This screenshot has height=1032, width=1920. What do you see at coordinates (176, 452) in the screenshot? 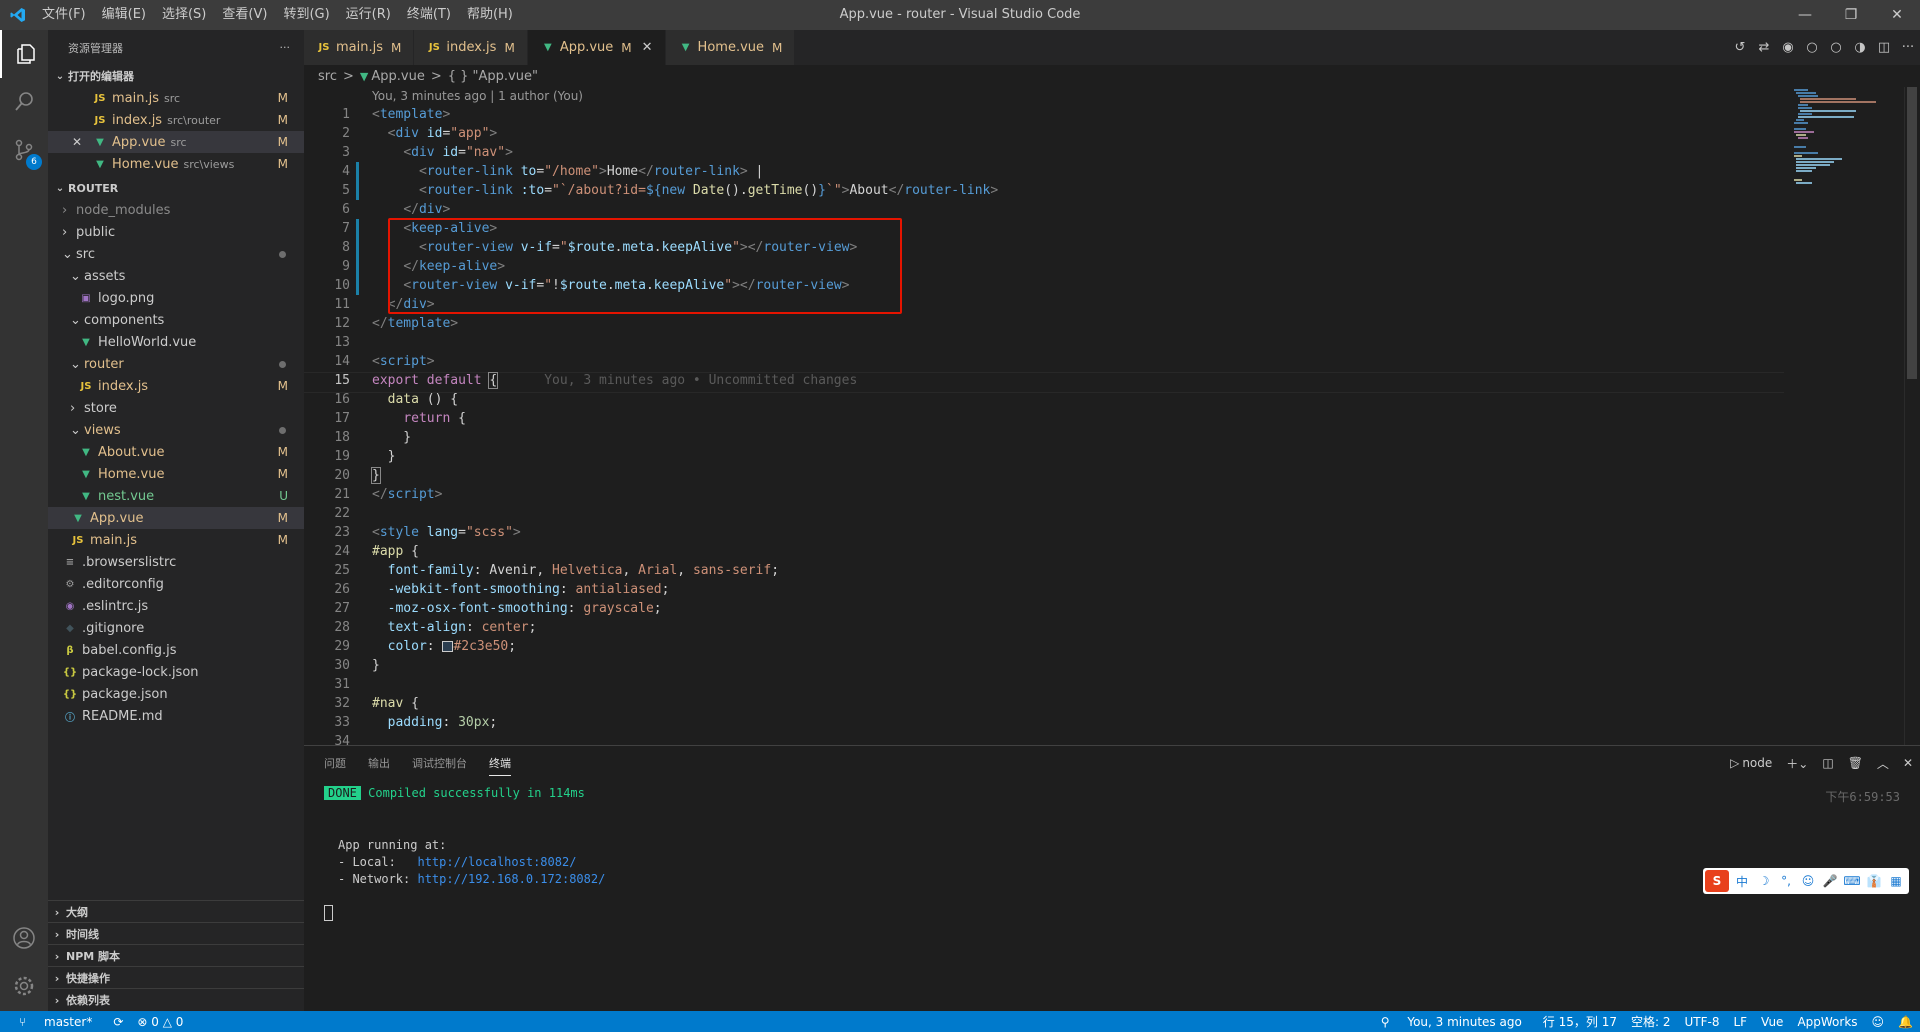
I see `tree-file: ▼ About.vue M` at bounding box center [176, 452].